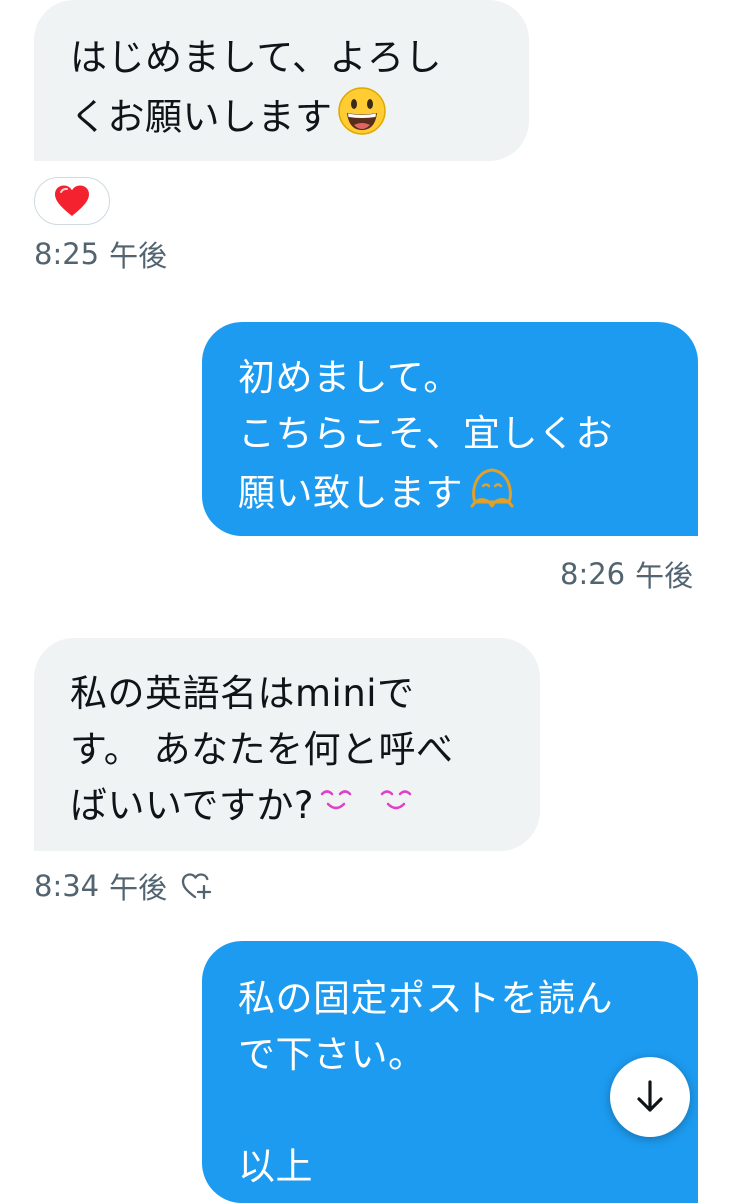  I want to click on message-text-line: くお願いします, so click(201, 117).